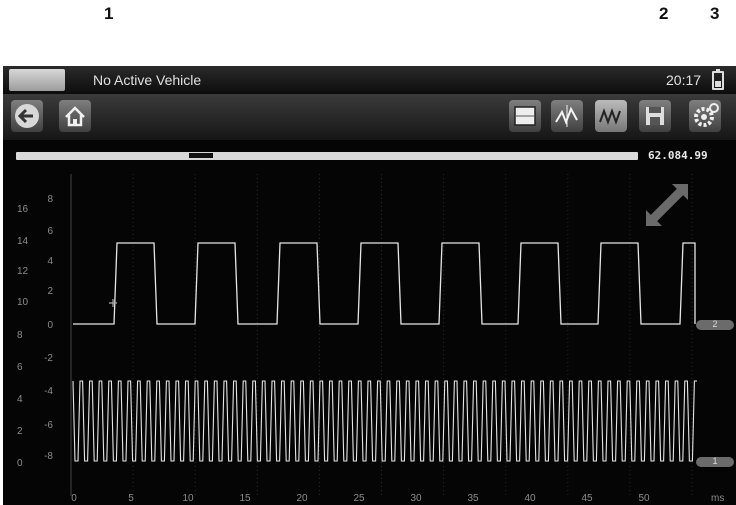  I want to click on y-tick-outer: 16, so click(23, 209).